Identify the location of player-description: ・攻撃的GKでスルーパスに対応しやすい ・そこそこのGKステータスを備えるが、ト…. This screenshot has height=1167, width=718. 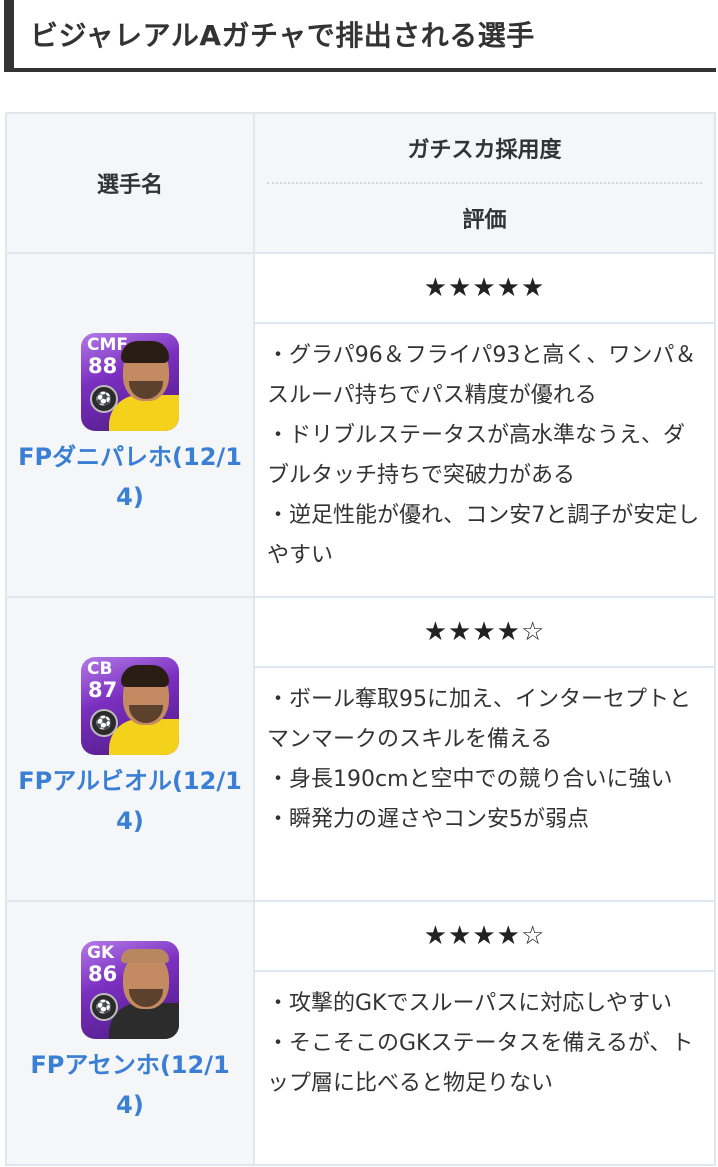
(484, 1068).